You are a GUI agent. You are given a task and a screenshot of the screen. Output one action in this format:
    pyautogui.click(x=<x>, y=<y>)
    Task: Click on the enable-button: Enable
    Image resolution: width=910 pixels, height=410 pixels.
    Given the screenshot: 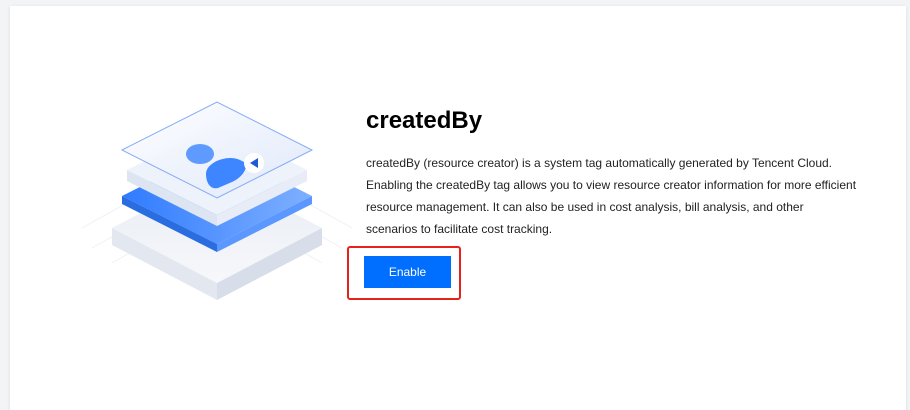 What is the action you would take?
    pyautogui.click(x=407, y=272)
    